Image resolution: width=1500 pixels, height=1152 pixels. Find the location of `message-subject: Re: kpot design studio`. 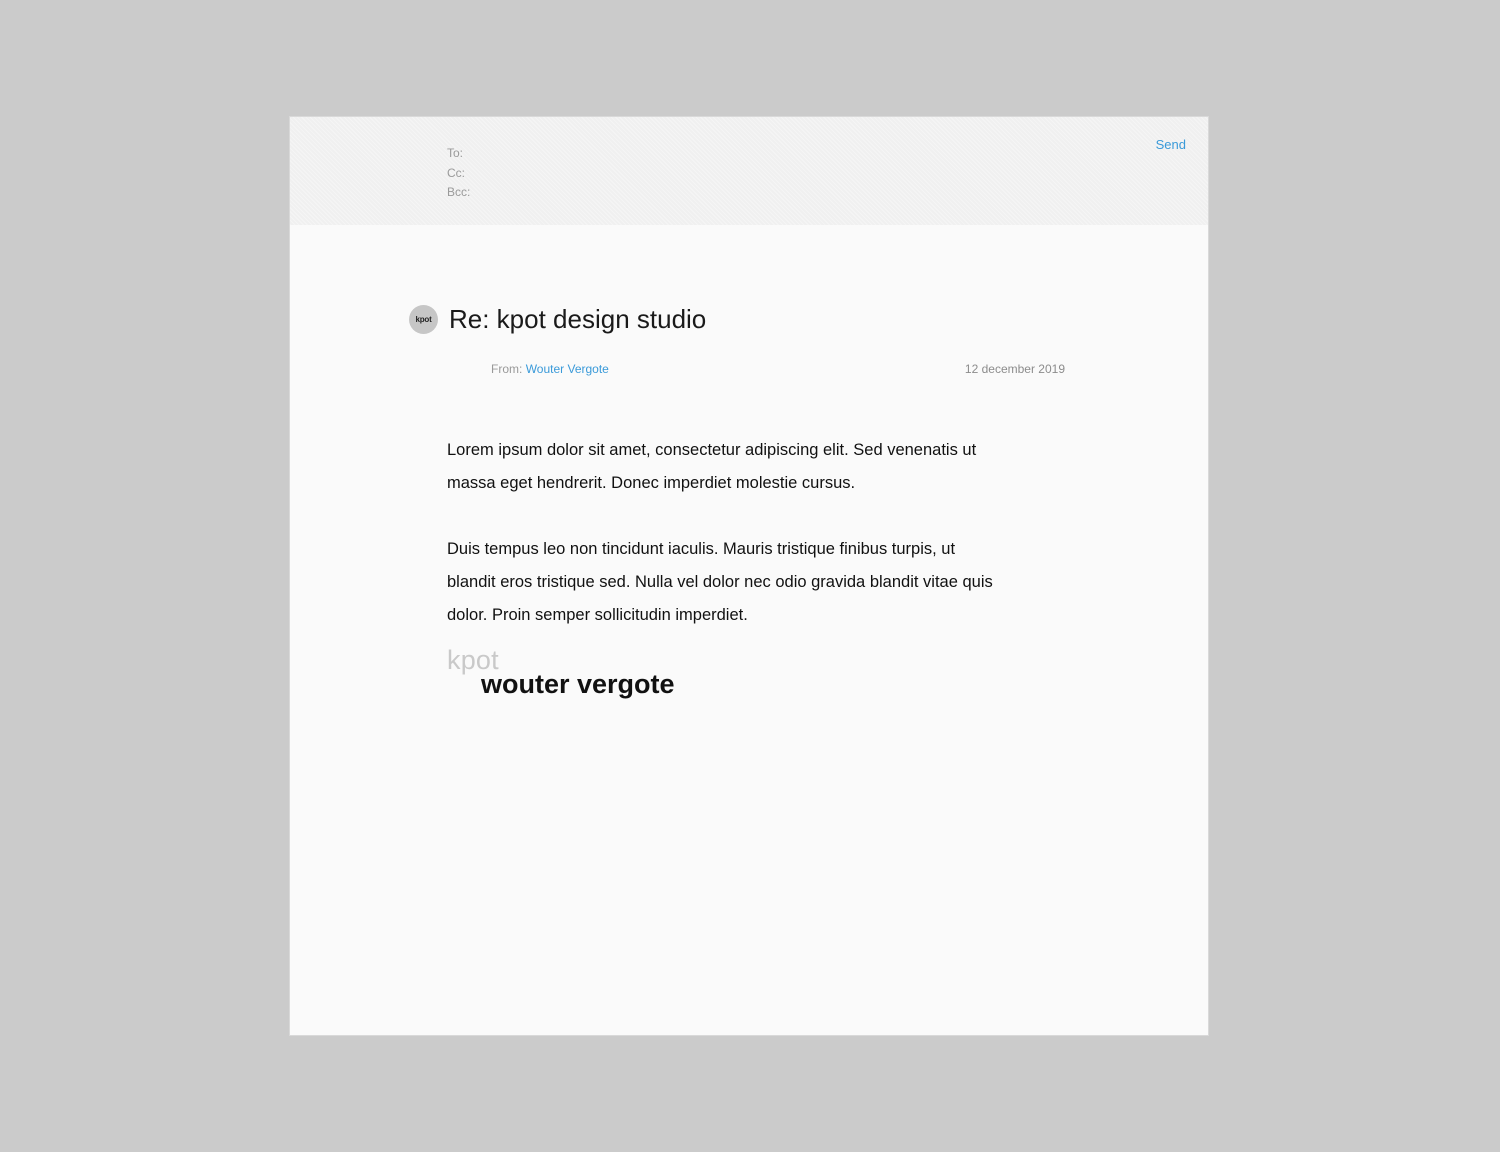

message-subject: Re: kpot design studio is located at coordinates (578, 319).